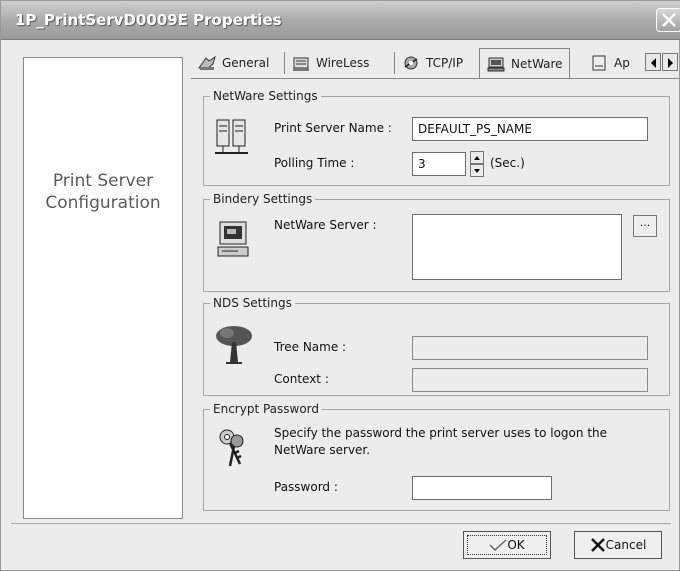  I want to click on encrypt-description-line-2: NetWare server., so click(322, 450).